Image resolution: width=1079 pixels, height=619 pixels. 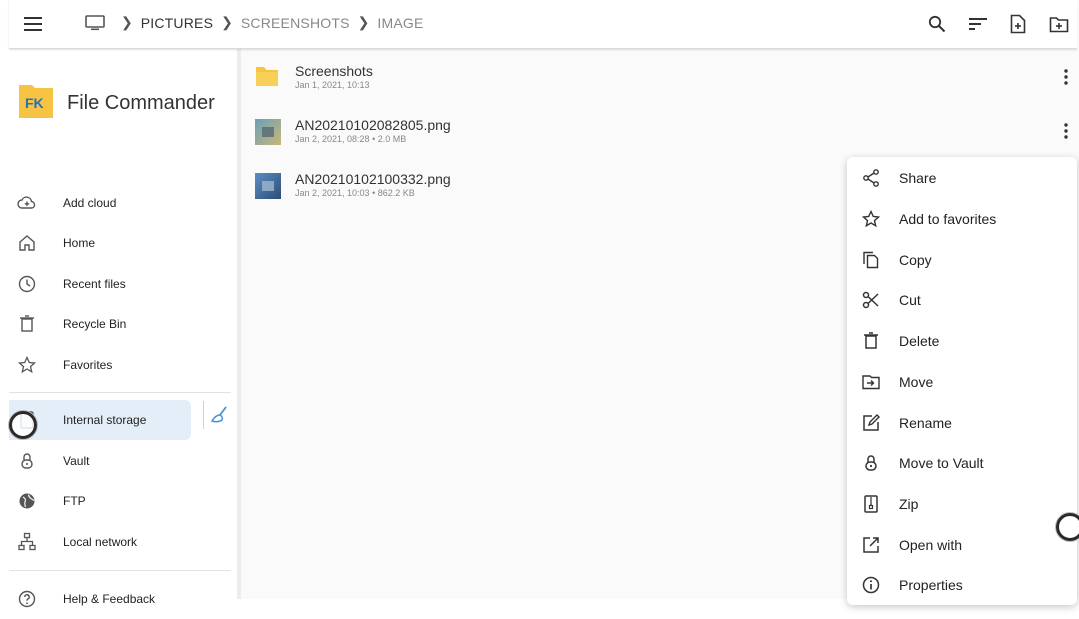 I want to click on menu-item-properties: Properties, so click(x=962, y=585).